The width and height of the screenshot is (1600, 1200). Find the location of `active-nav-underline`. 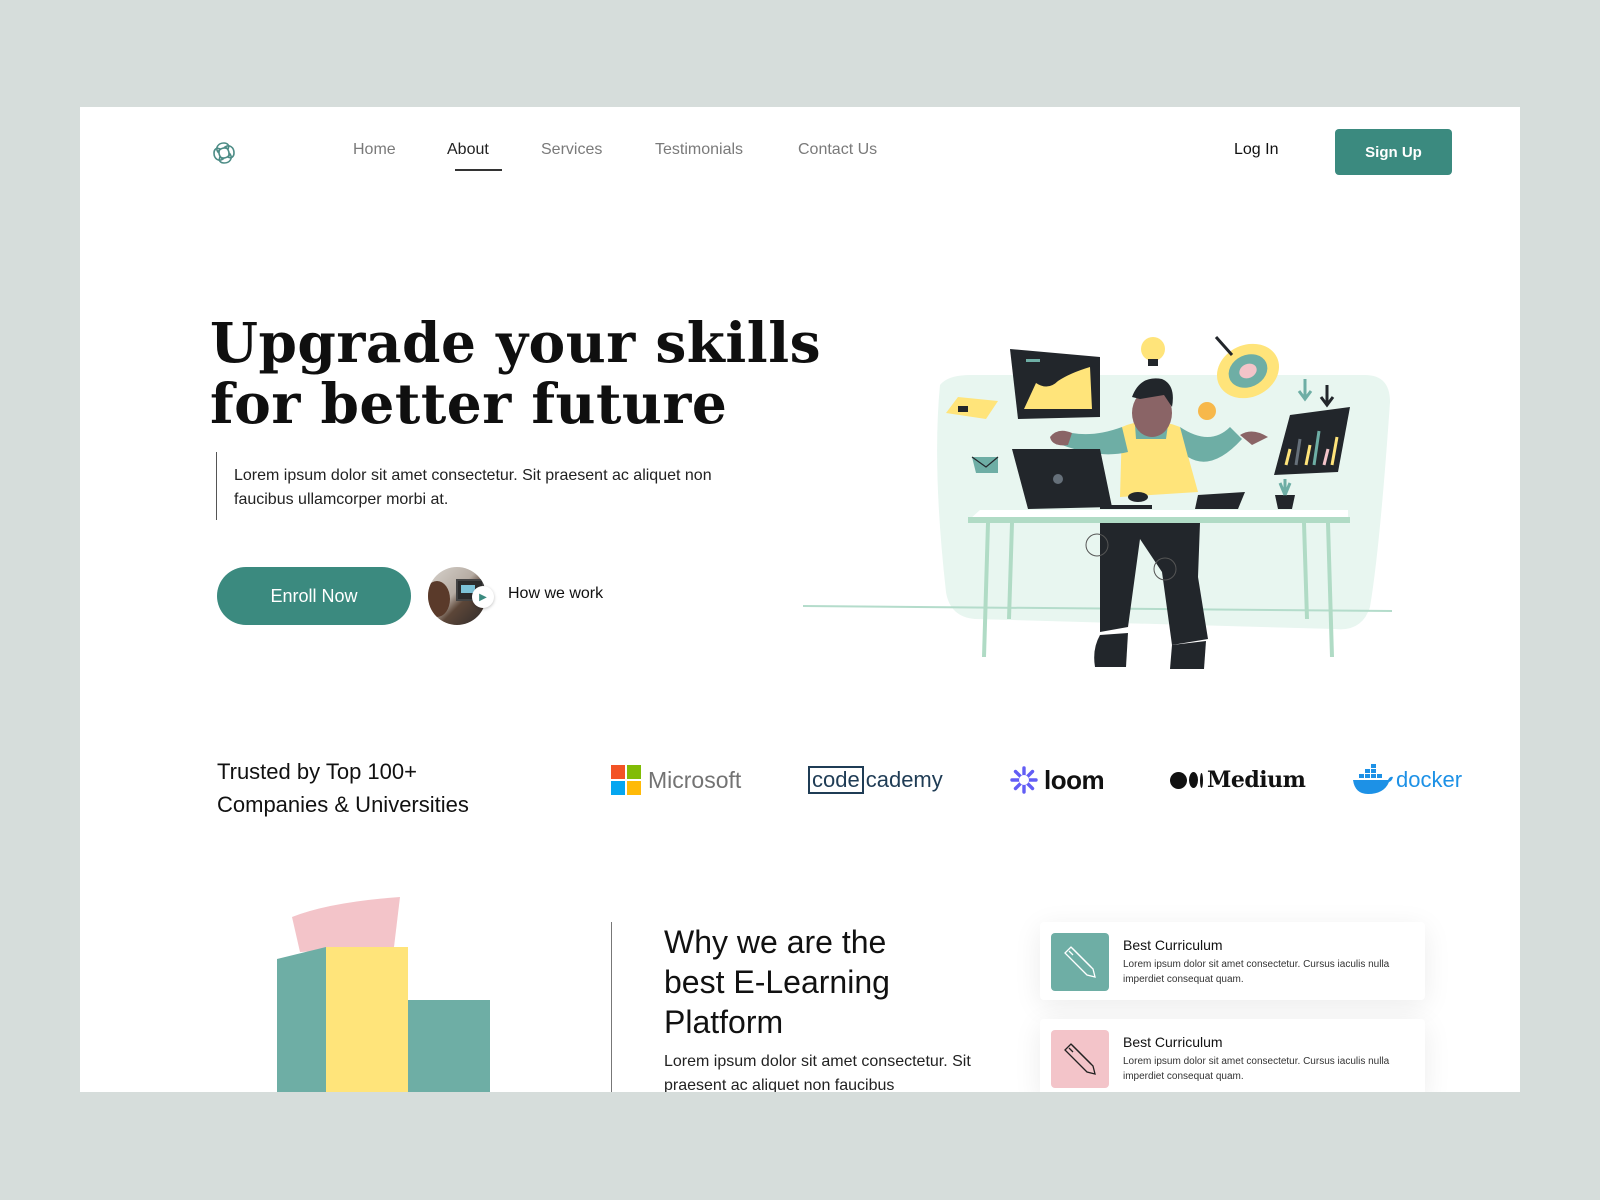

active-nav-underline is located at coordinates (478, 170).